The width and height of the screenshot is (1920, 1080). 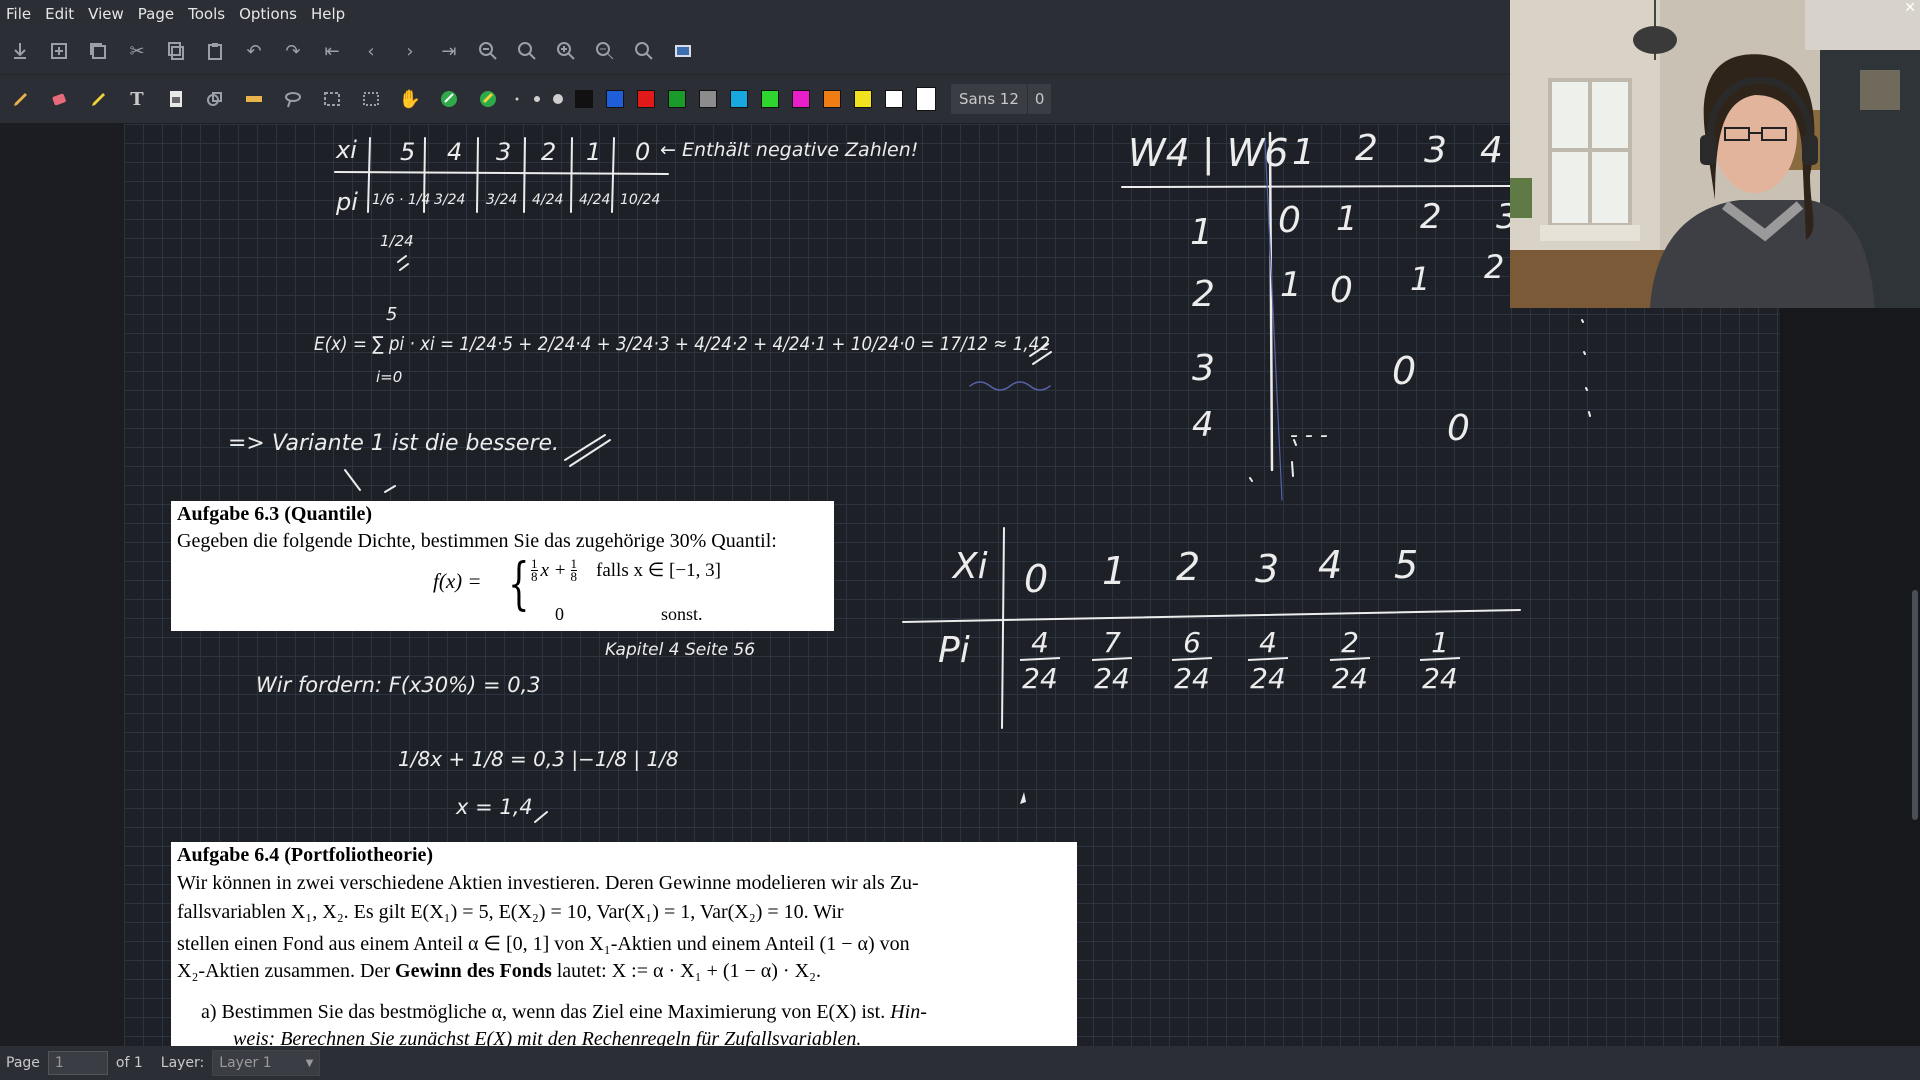 What do you see at coordinates (1303, 152) in the screenshot?
I see `w-col-1: 1` at bounding box center [1303, 152].